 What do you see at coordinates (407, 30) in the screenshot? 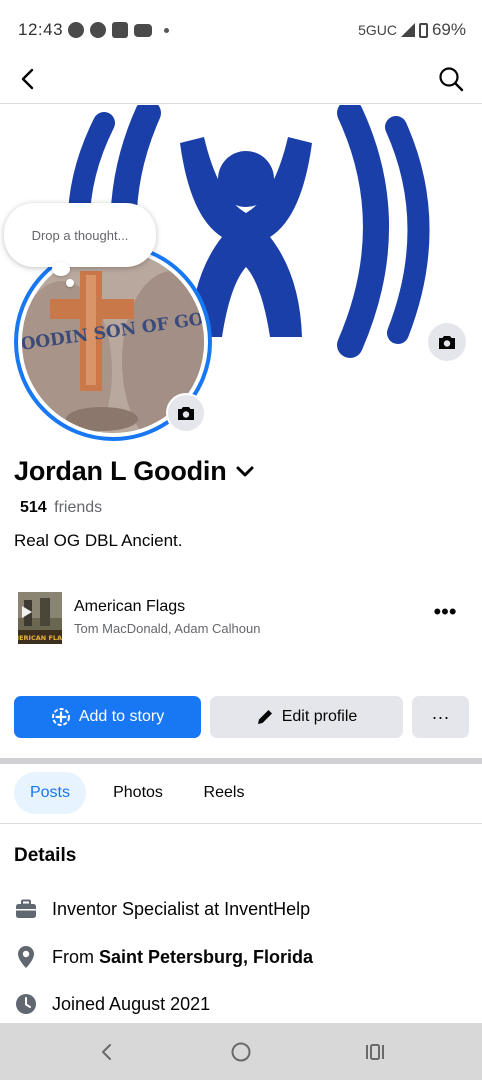
I see `signal-icon` at bounding box center [407, 30].